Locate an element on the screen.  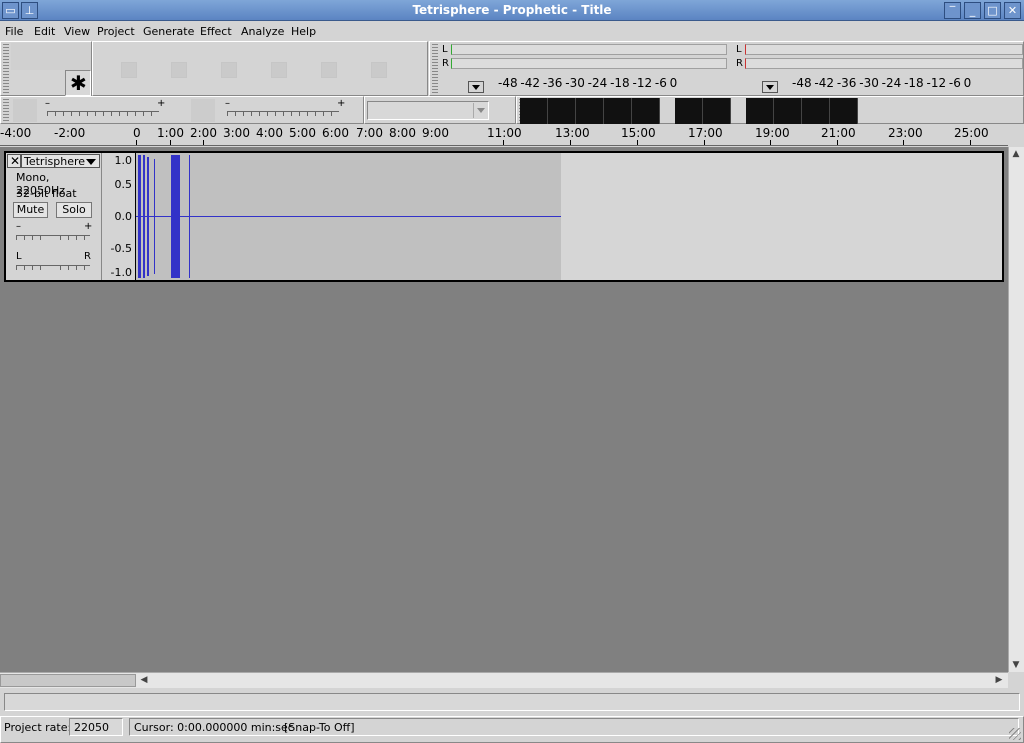
ruler-label: 19:00 is located at coordinates (772, 133).